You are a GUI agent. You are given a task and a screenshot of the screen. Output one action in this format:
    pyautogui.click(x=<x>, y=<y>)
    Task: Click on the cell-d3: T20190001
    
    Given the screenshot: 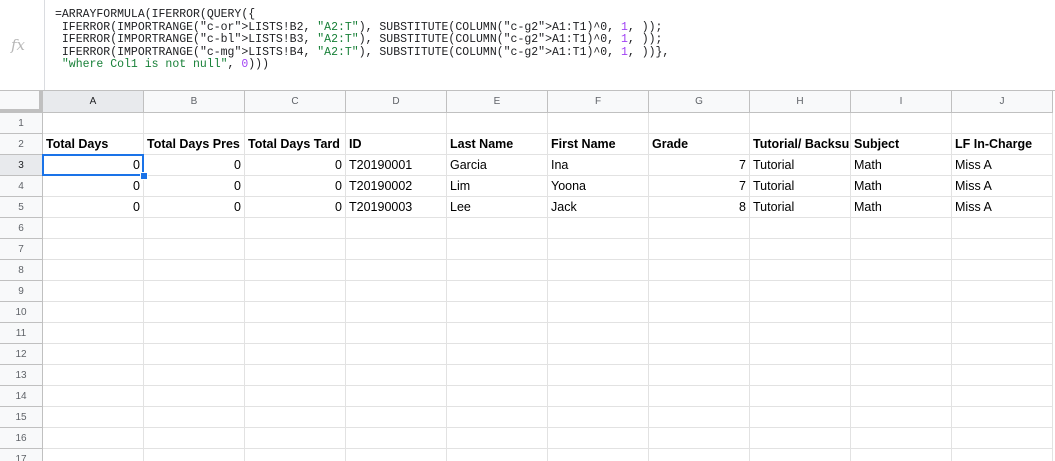 What is the action you would take?
    pyautogui.click(x=396, y=165)
    